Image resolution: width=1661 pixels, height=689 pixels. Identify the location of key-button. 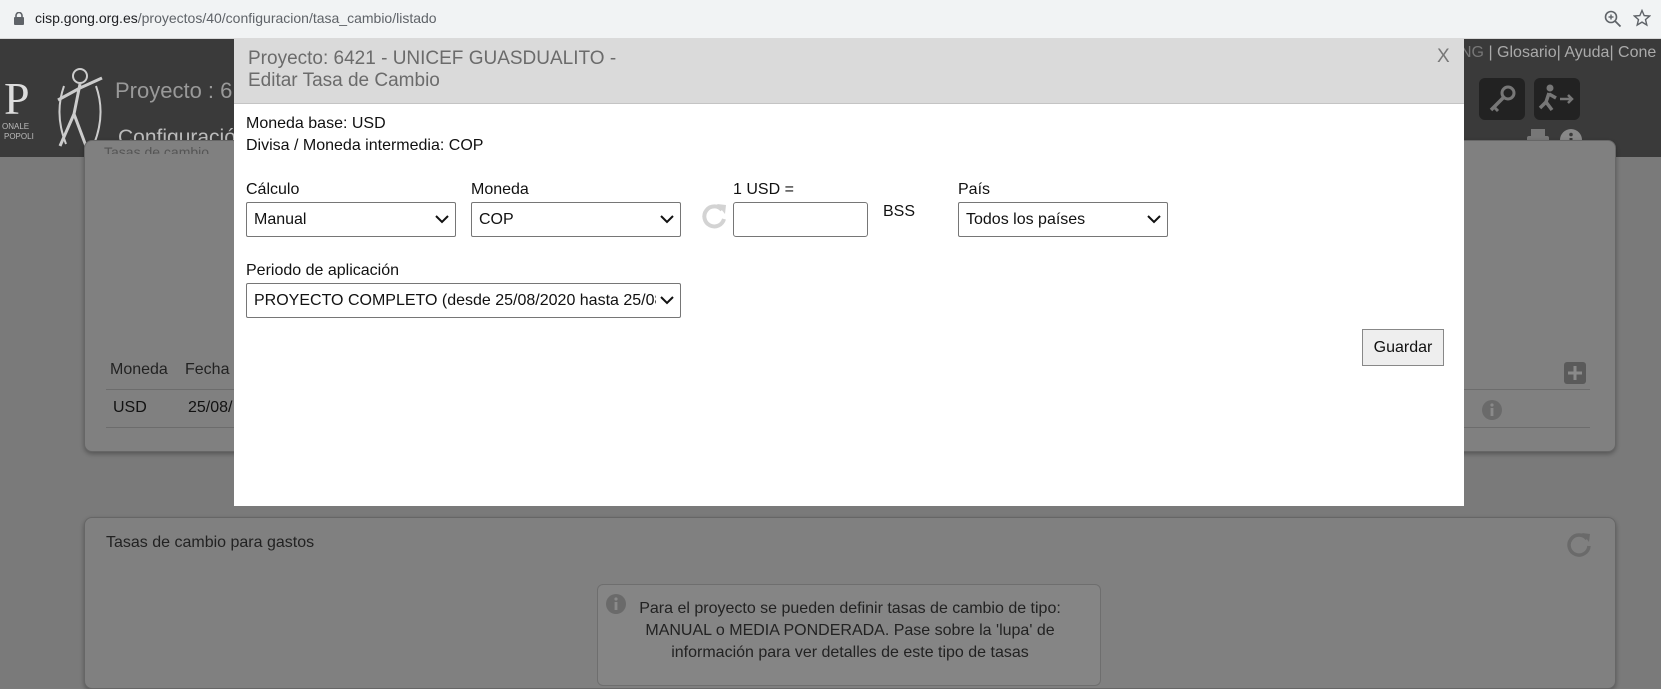
(1502, 99).